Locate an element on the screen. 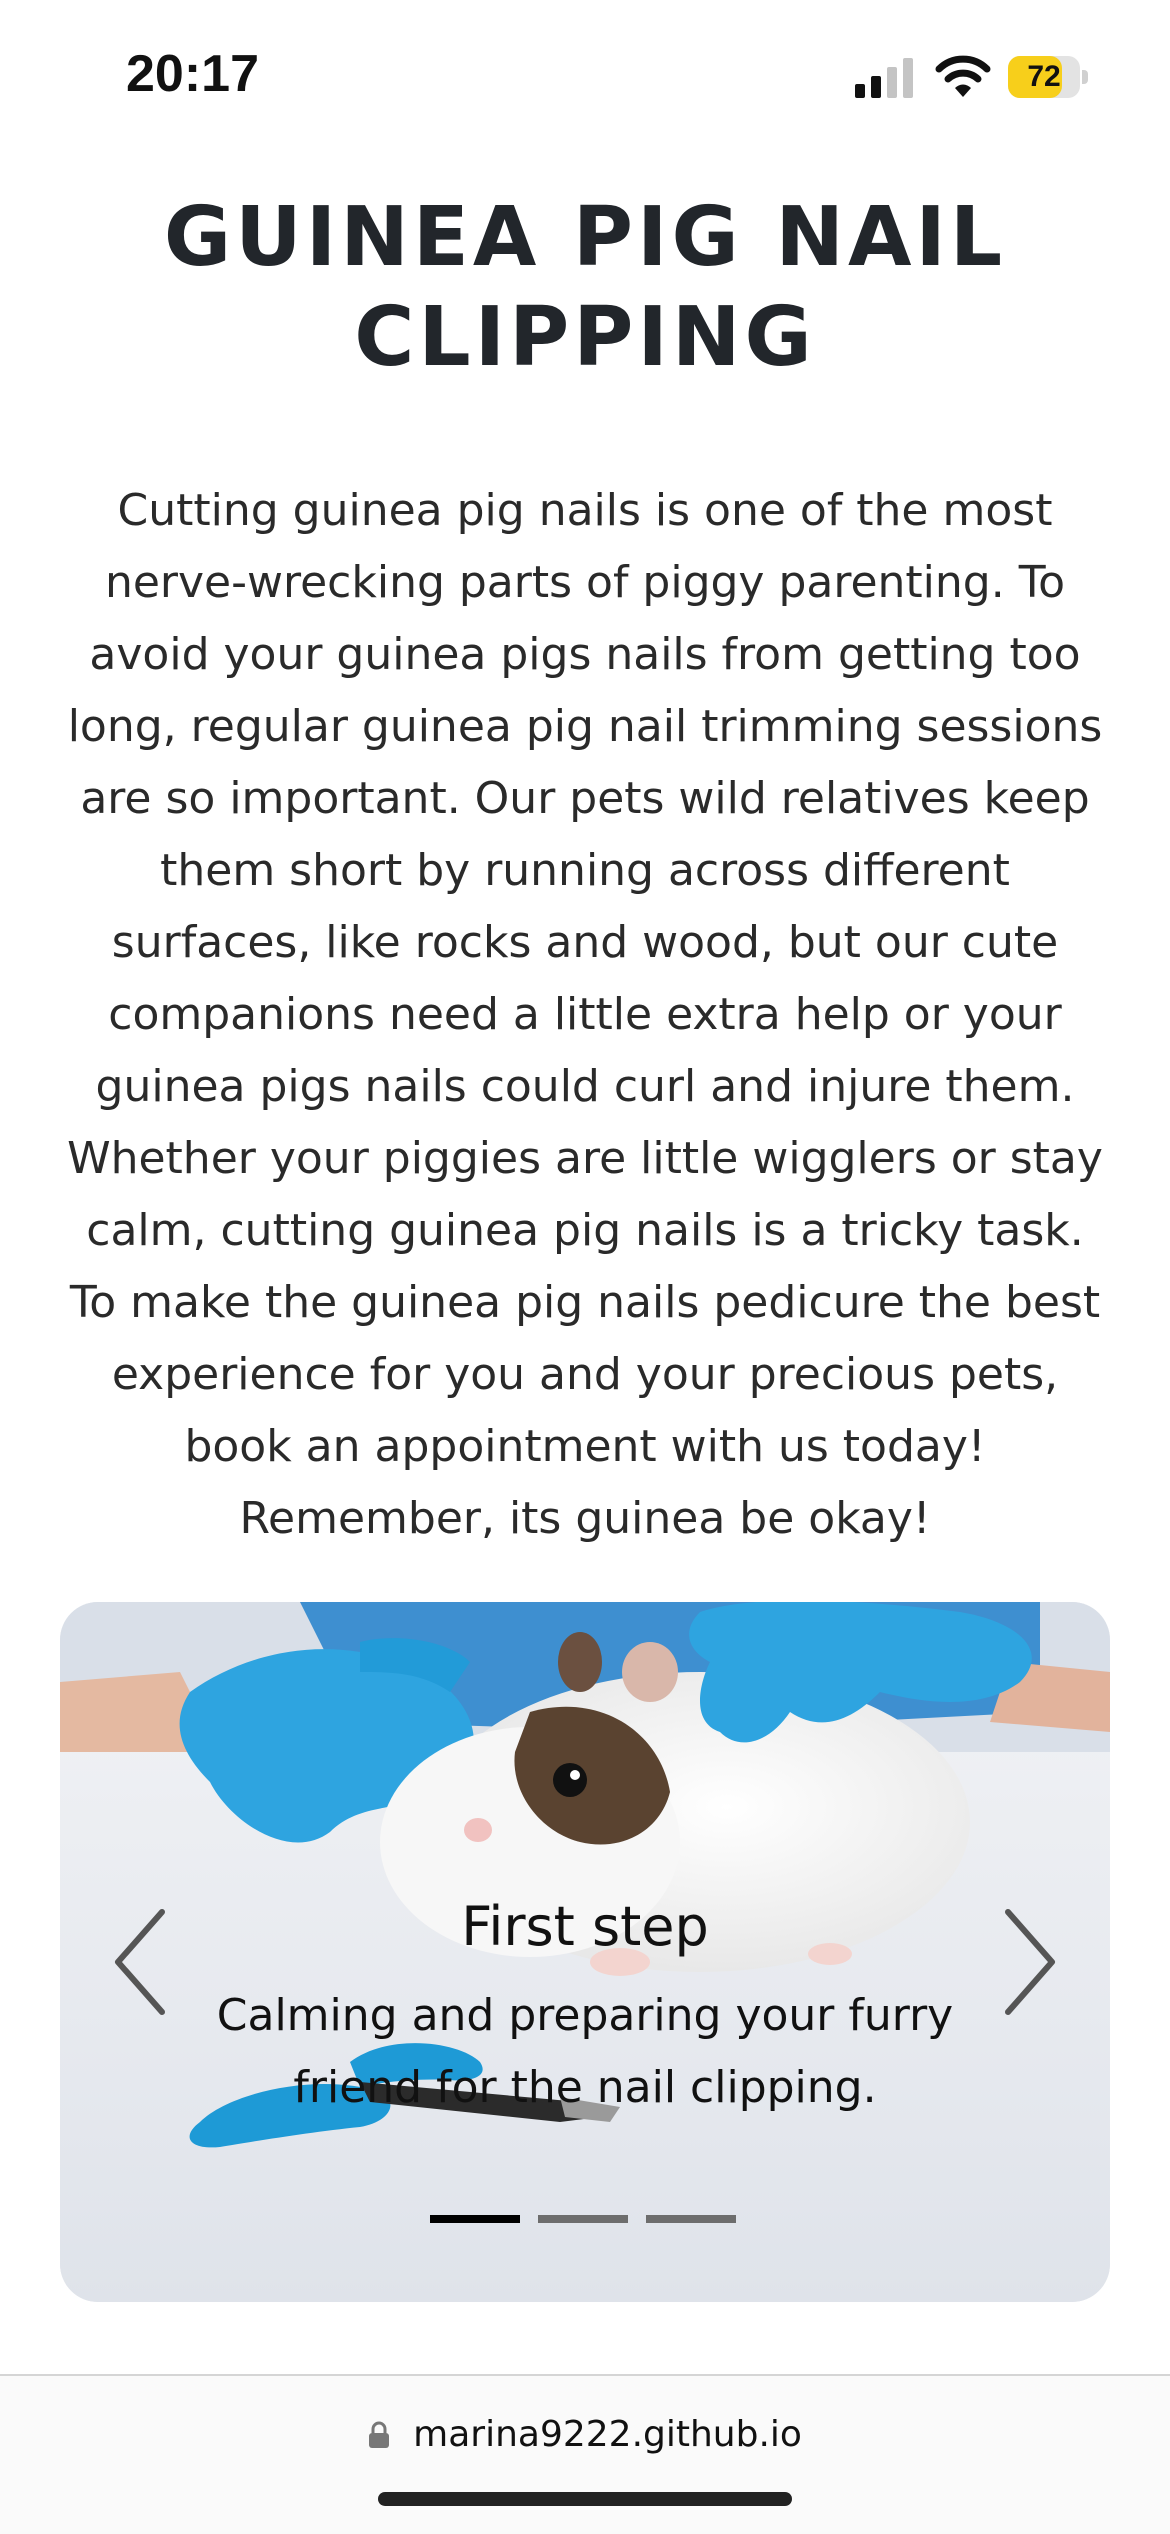  chevron-right-icon is located at coordinates (1030, 1962).